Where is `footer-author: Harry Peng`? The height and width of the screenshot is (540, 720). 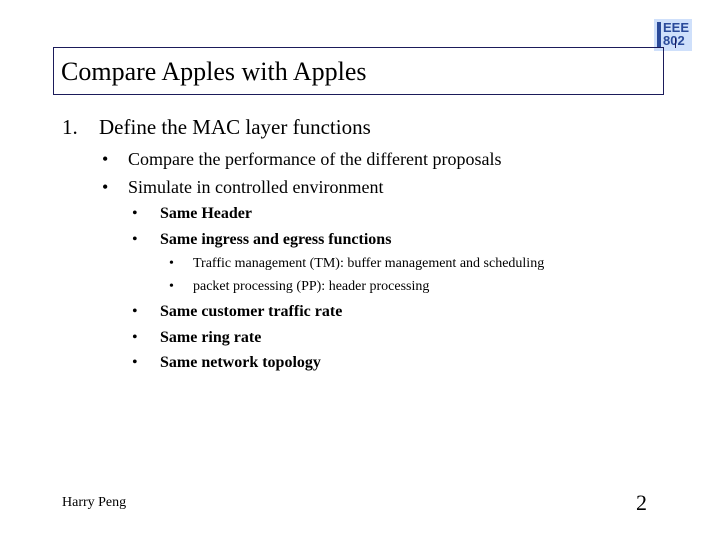 footer-author: Harry Peng is located at coordinates (94, 502).